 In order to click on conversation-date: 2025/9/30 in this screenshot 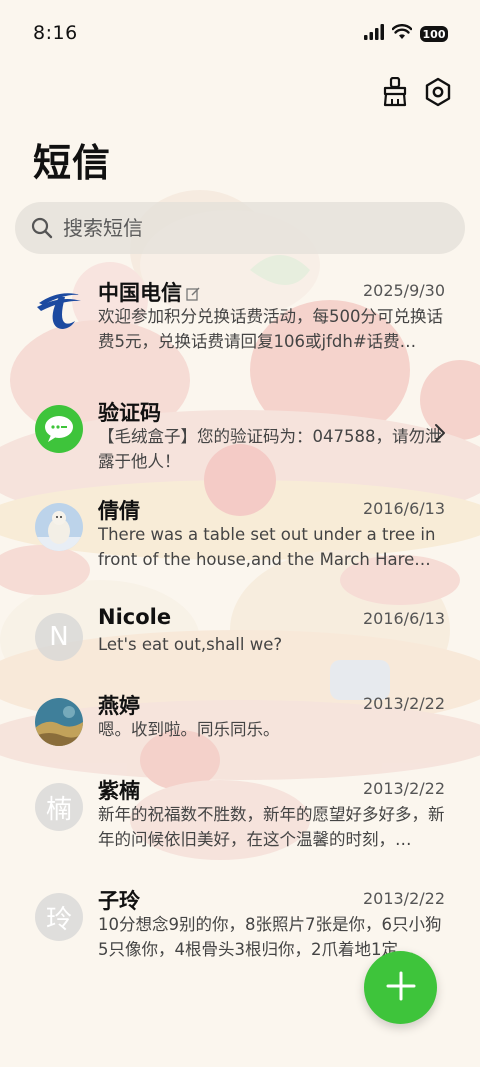, I will do `click(403, 290)`.